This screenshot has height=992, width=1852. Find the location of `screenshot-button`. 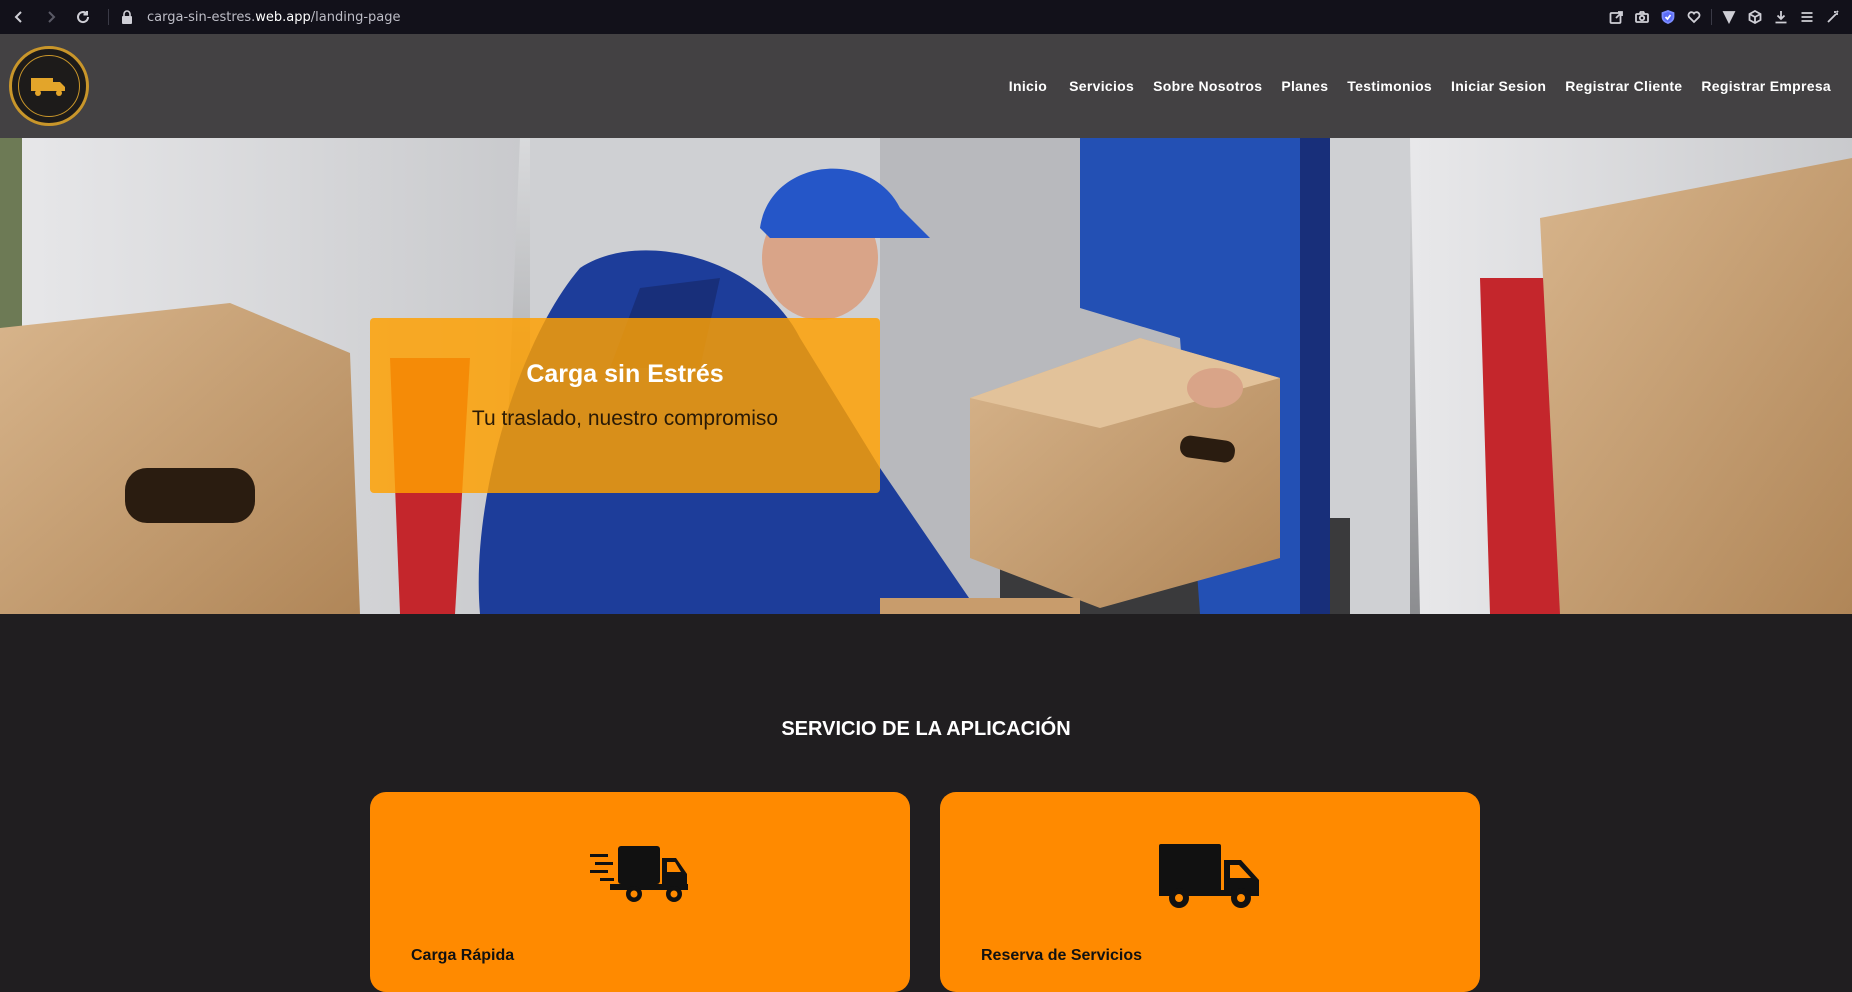

screenshot-button is located at coordinates (1642, 17).